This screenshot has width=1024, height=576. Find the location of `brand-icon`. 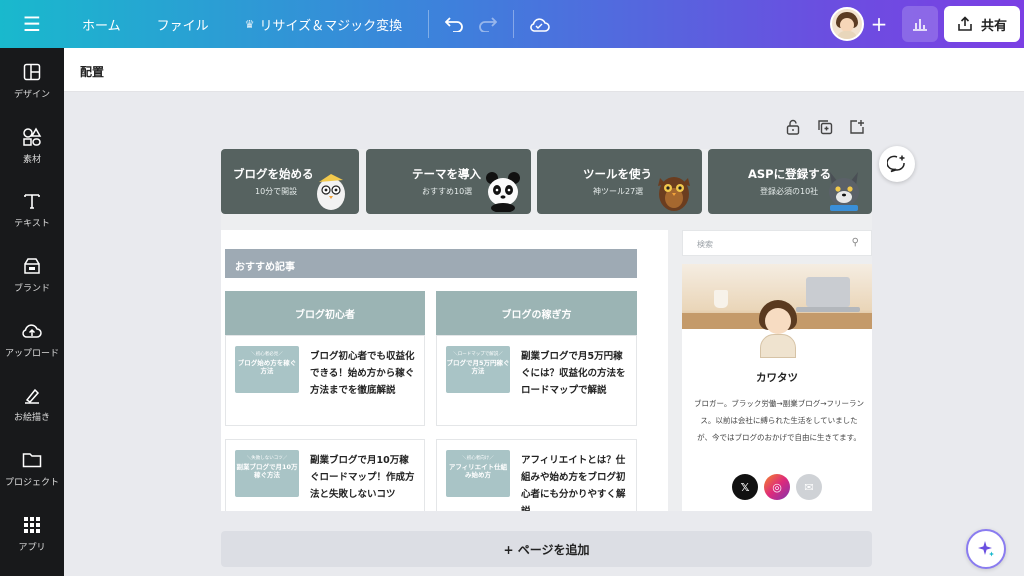

brand-icon is located at coordinates (32, 266).